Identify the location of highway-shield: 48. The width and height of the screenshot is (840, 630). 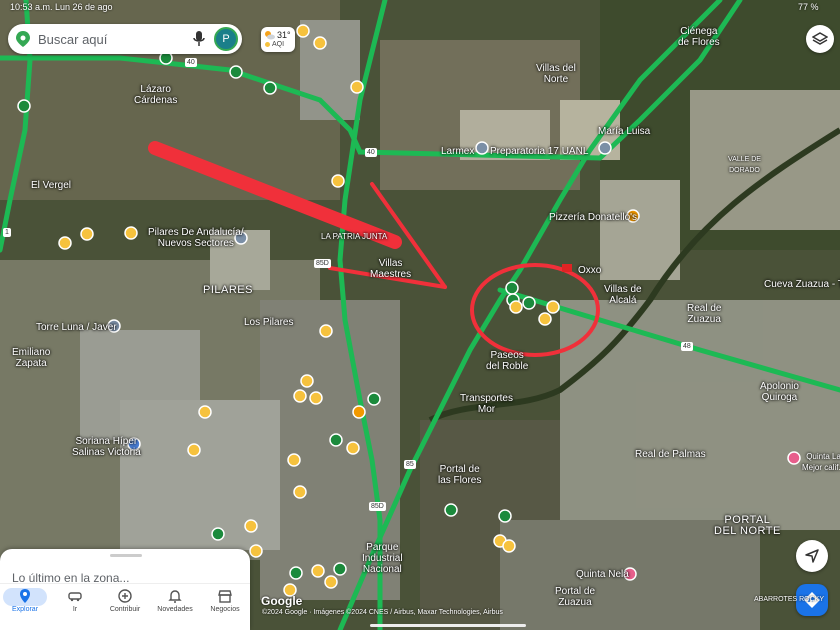
(687, 346).